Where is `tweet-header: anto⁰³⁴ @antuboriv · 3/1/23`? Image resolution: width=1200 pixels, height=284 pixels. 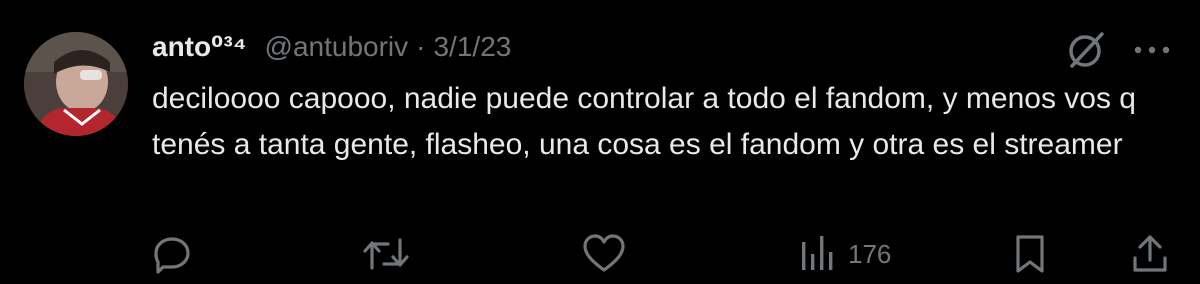
tweet-header: anto⁰³⁴ @antuboriv · 3/1/23 is located at coordinates (331, 50).